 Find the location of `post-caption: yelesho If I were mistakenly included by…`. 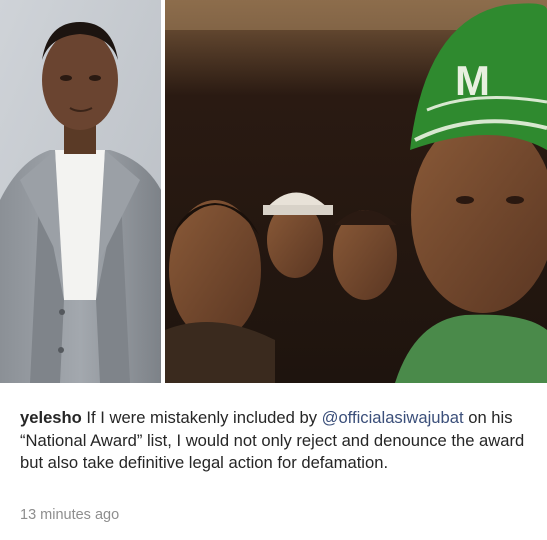

post-caption: yelesho If I were mistakenly included by… is located at coordinates (277, 441).